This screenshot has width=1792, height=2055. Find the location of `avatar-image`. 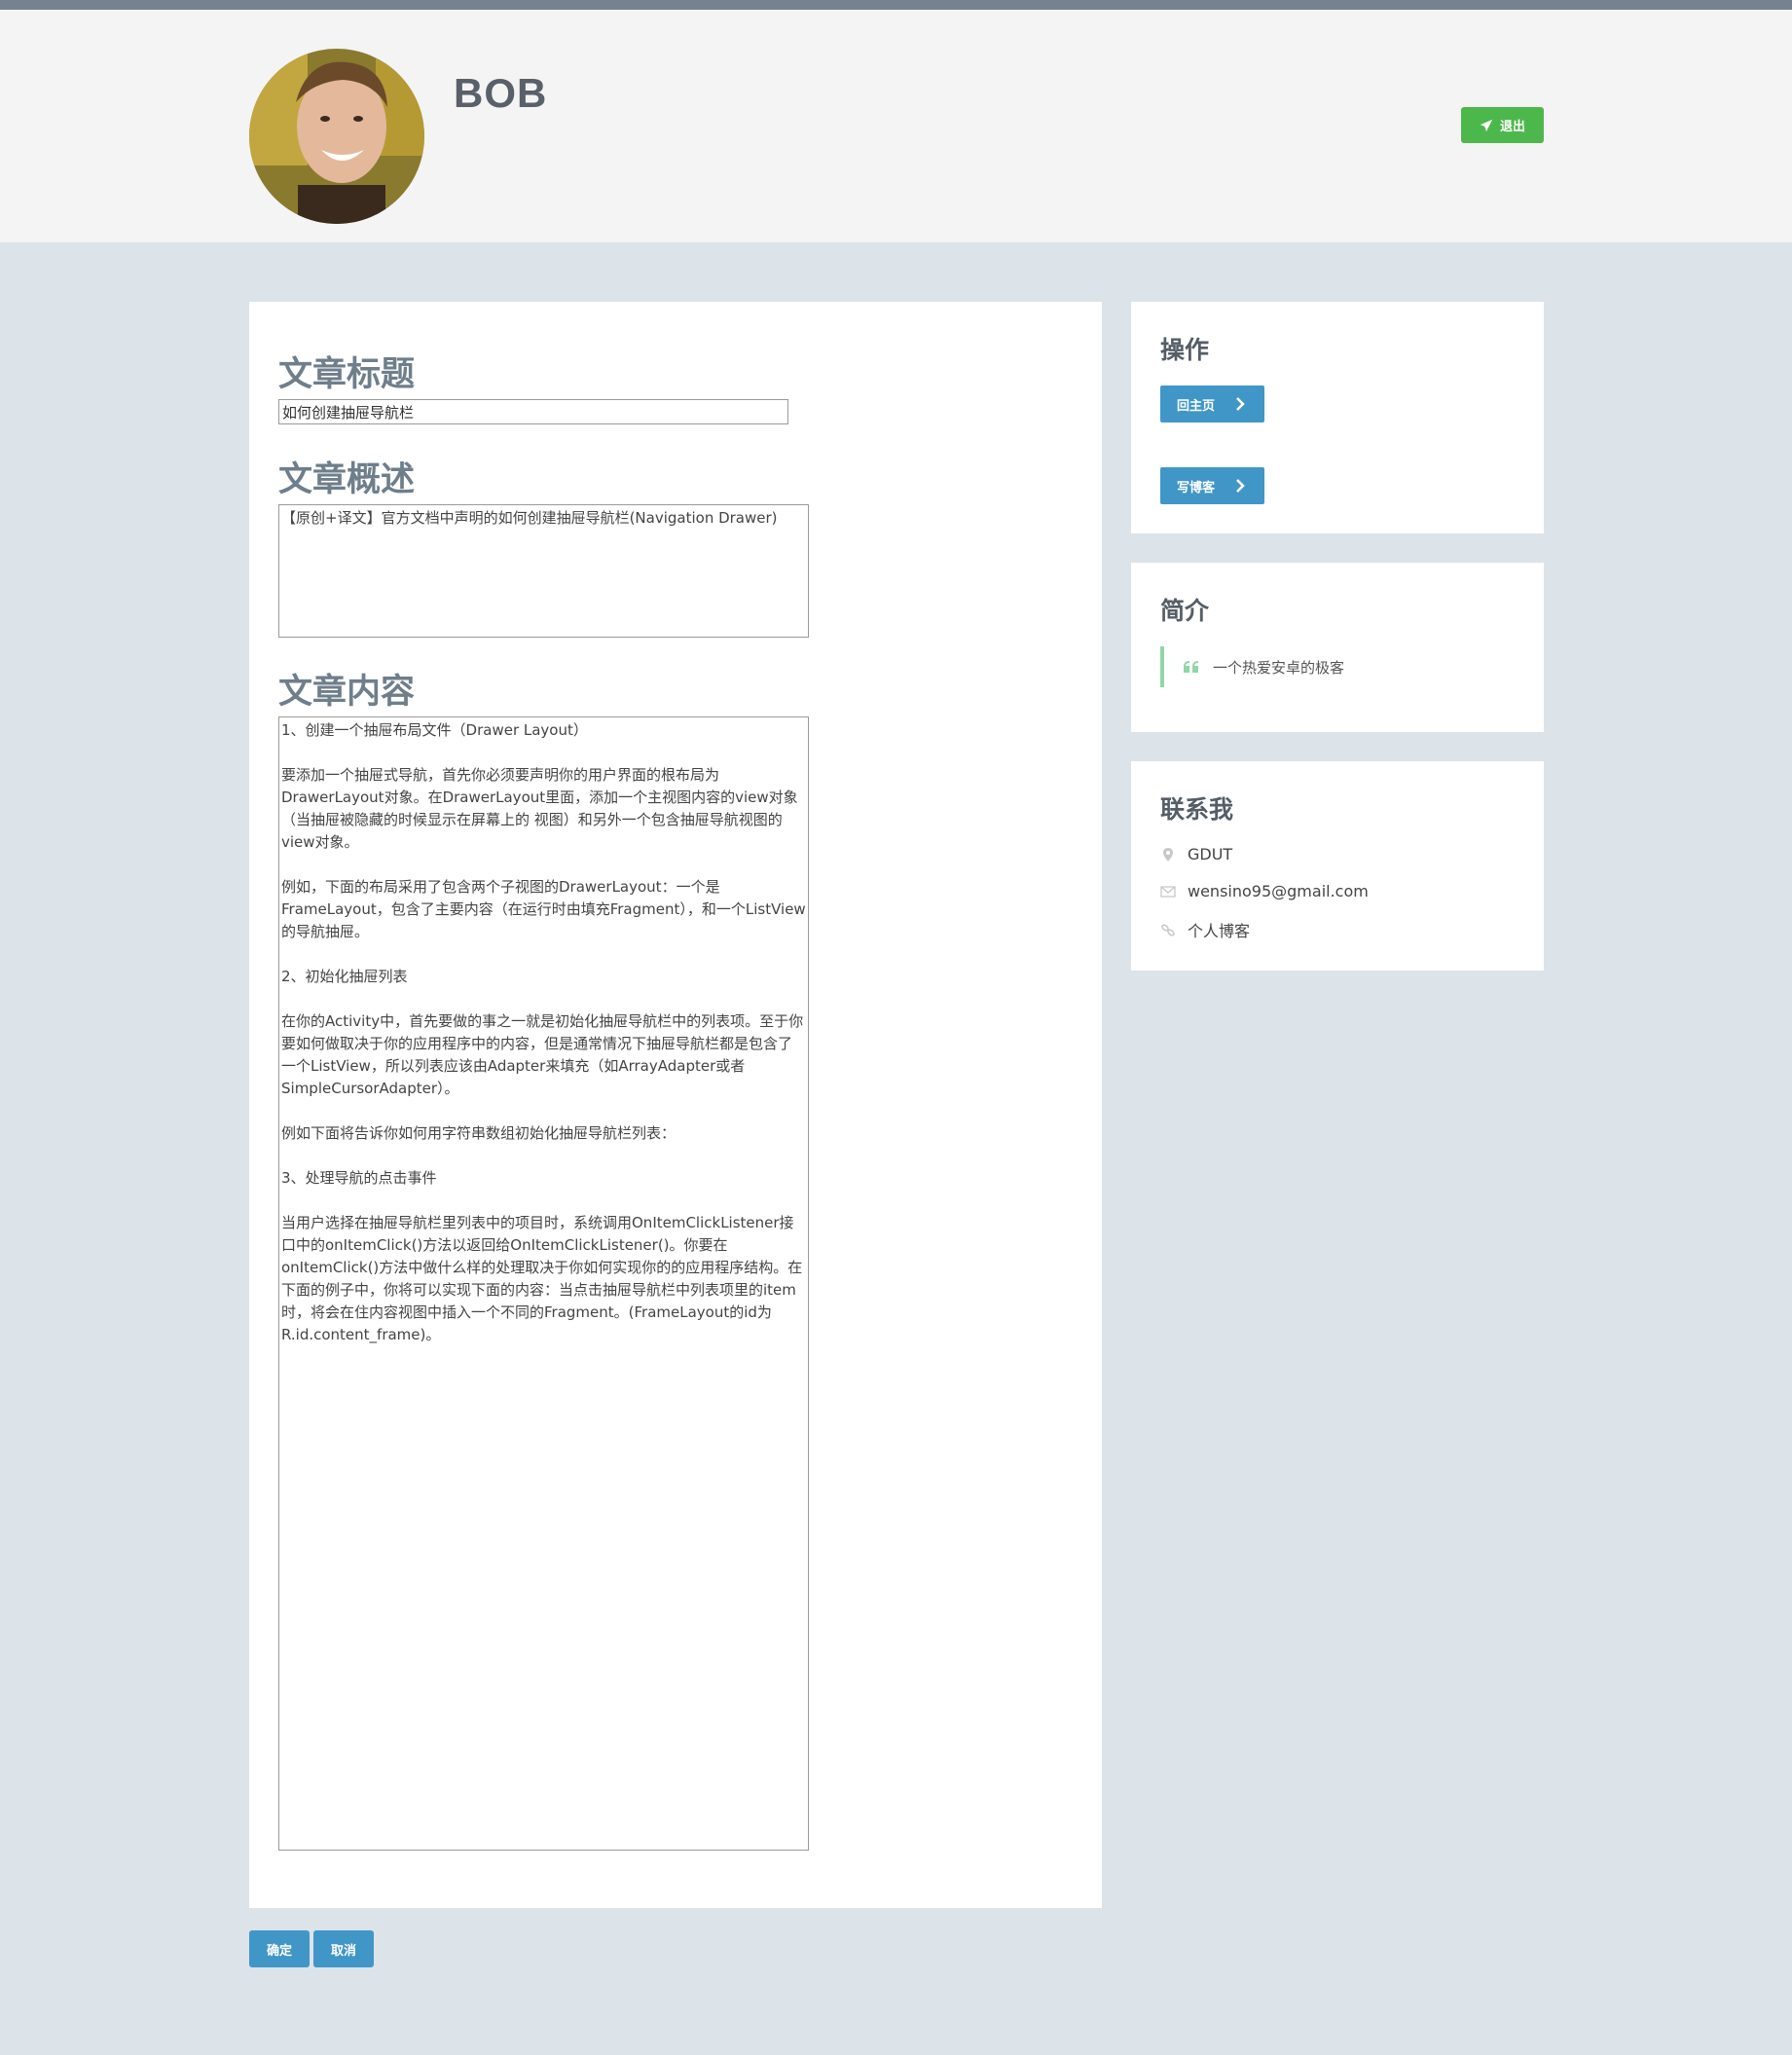

avatar-image is located at coordinates (336, 136).